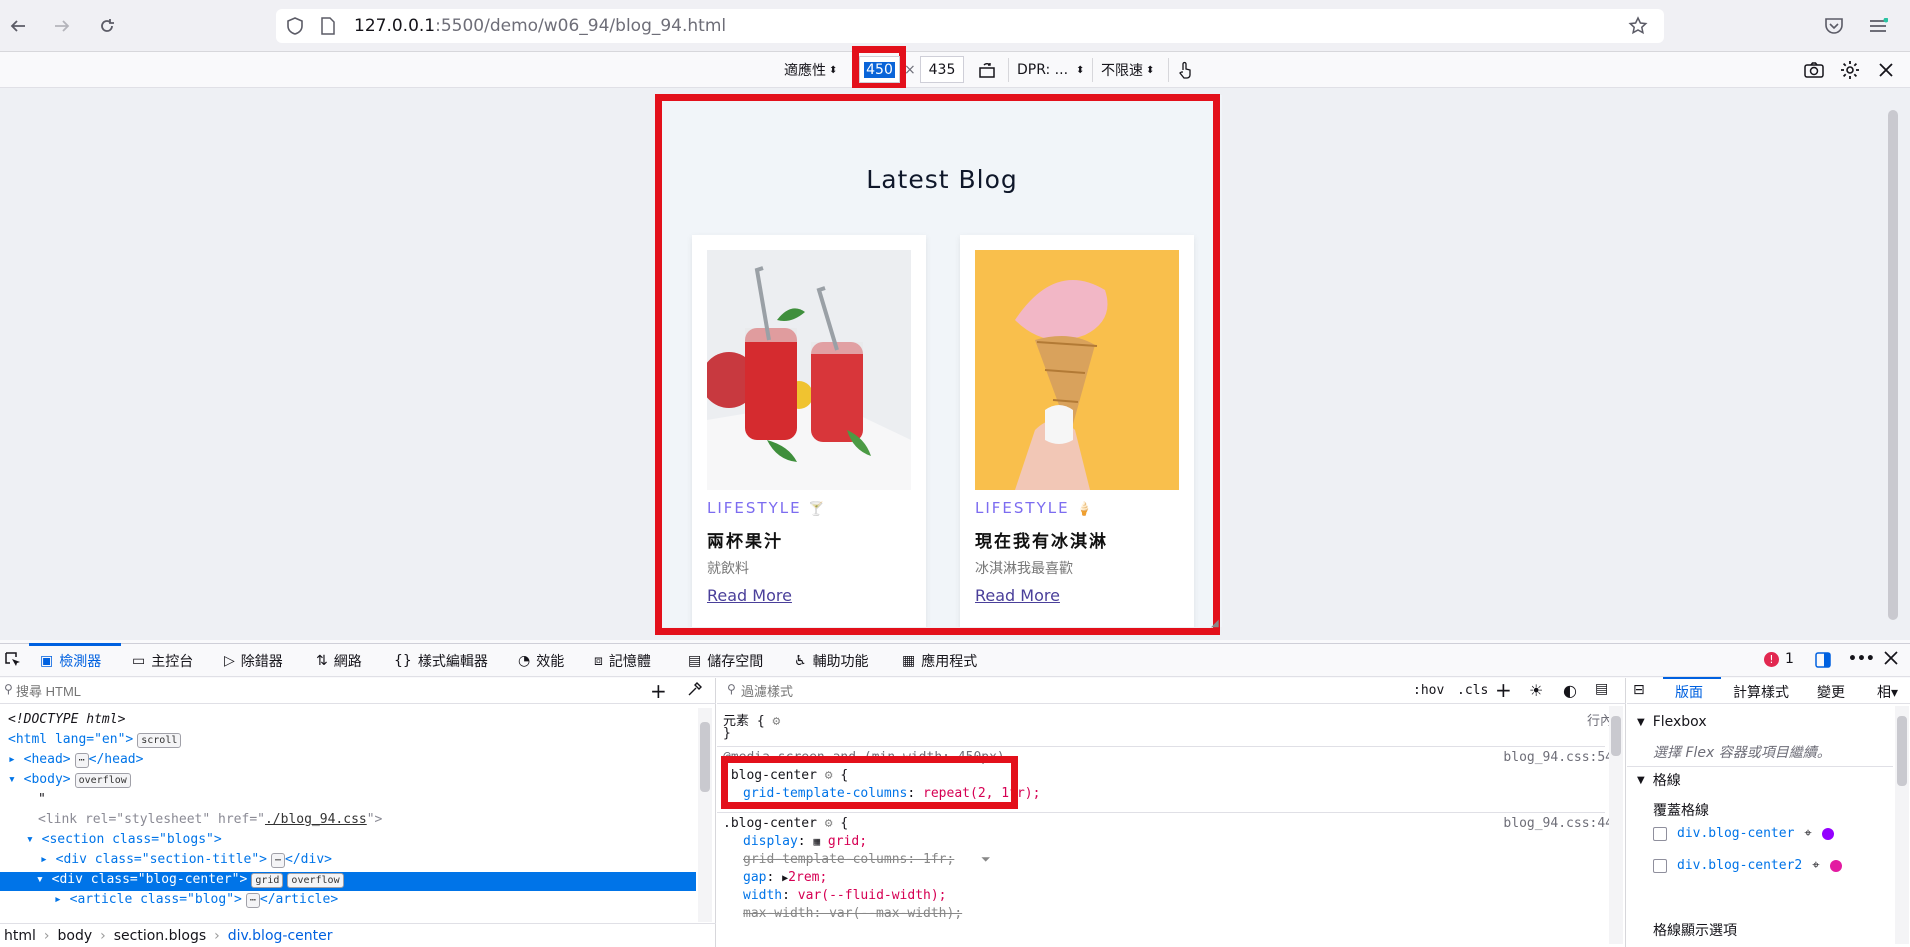 This screenshot has height=947, width=1910. Describe the element at coordinates (1689, 692) in the screenshot. I see `tab-layout: 版面` at that location.